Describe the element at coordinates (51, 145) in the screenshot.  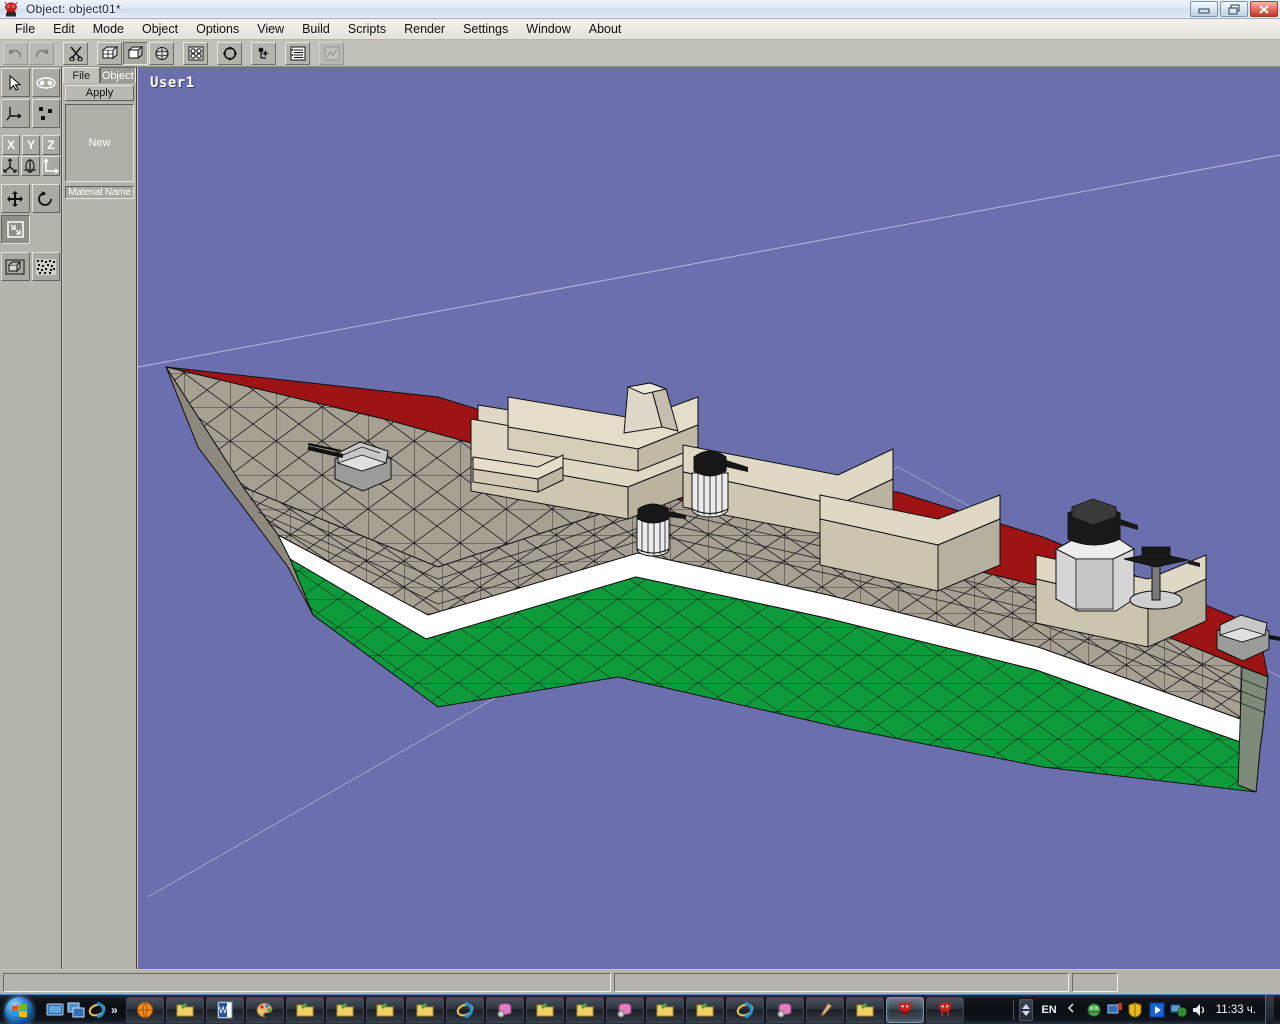
I see `axis-z-button: Z` at that location.